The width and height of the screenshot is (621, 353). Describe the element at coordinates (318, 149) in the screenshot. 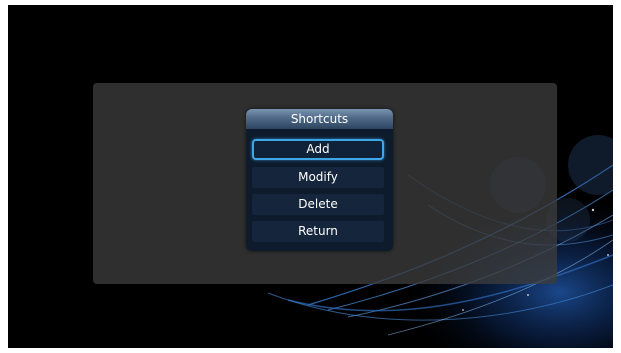

I see `add-button: Add` at that location.